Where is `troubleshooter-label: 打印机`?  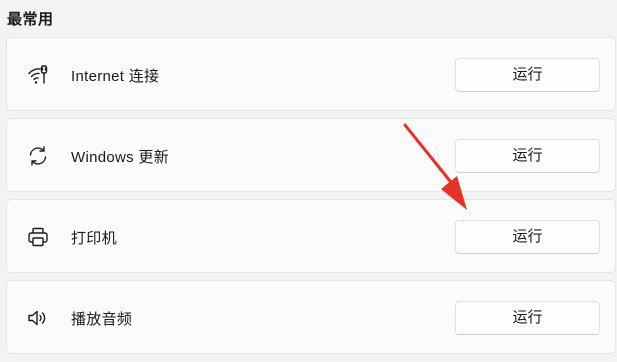 troubleshooter-label: 打印机 is located at coordinates (94, 238).